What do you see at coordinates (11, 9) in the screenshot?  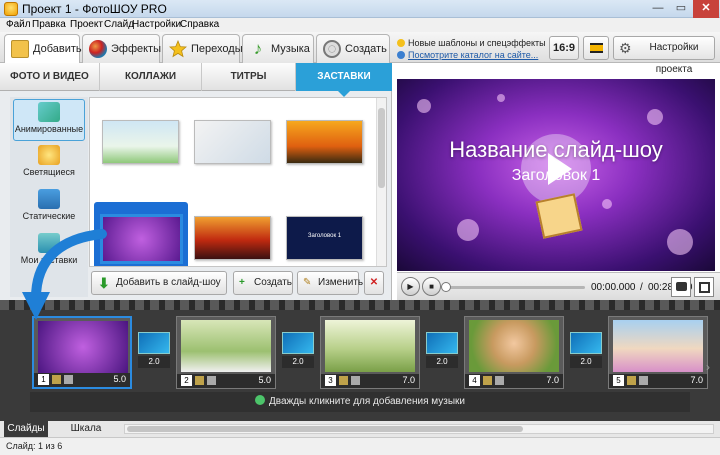 I see `app-logo-icon` at bounding box center [11, 9].